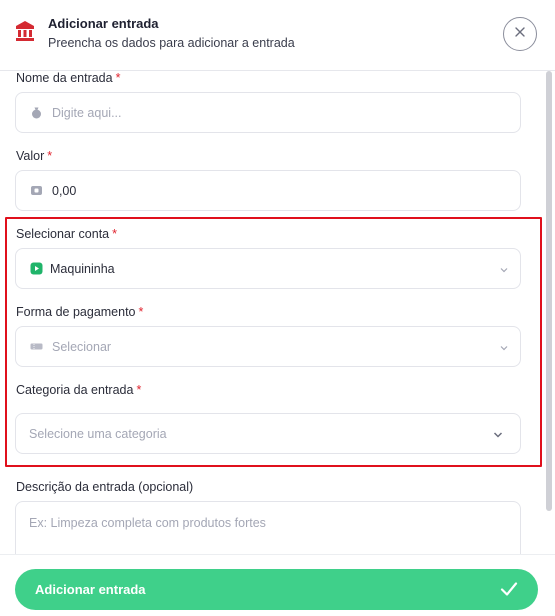 This screenshot has height=616, width=555. Describe the element at coordinates (34, 156) in the screenshot. I see `value-label: Valor *` at that location.